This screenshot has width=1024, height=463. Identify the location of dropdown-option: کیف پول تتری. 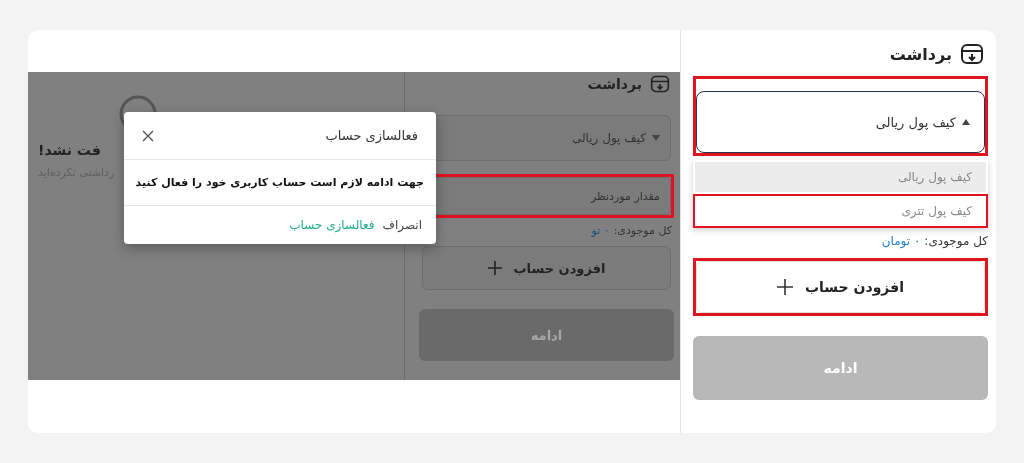
(840, 211).